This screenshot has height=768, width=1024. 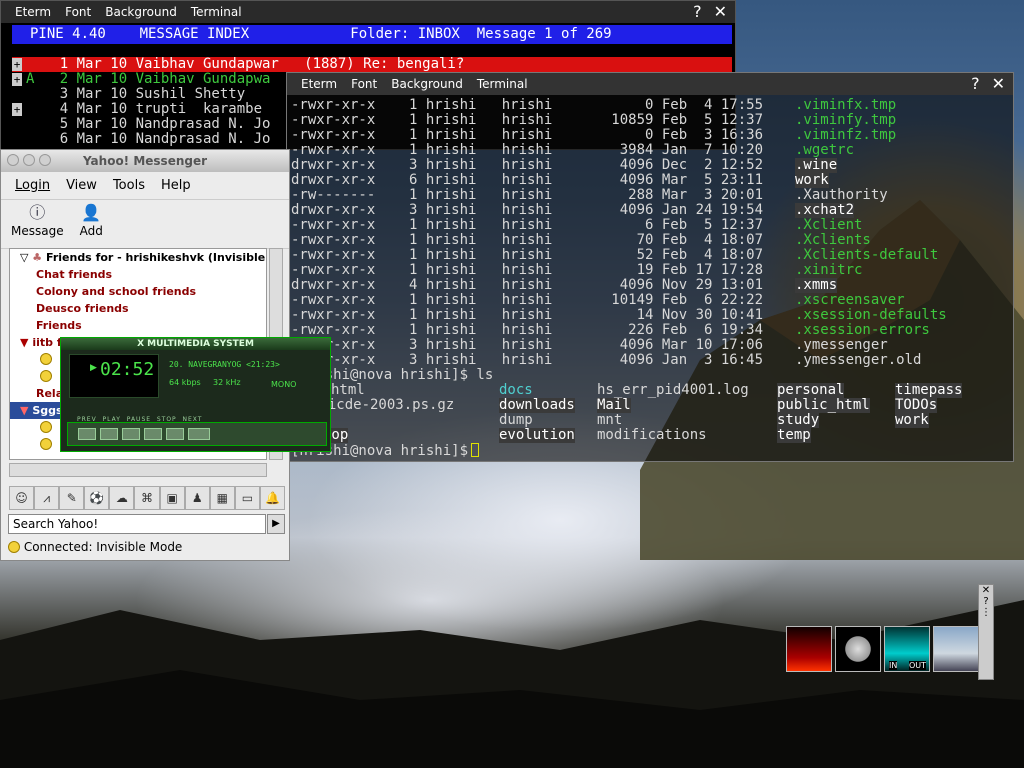 I want to click on friends-horizontal-scrollbar, so click(x=138, y=470).